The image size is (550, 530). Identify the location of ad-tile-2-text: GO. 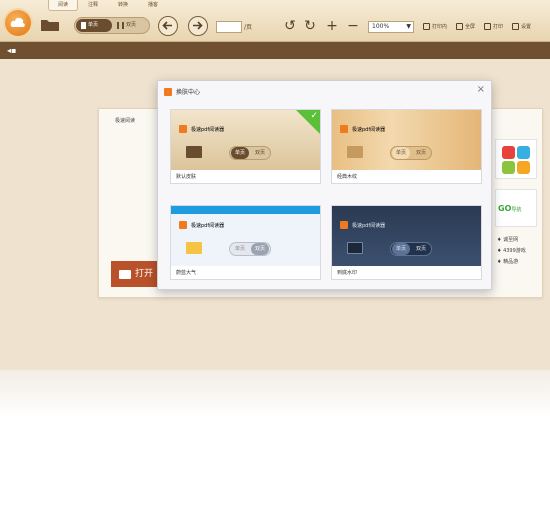
(505, 208).